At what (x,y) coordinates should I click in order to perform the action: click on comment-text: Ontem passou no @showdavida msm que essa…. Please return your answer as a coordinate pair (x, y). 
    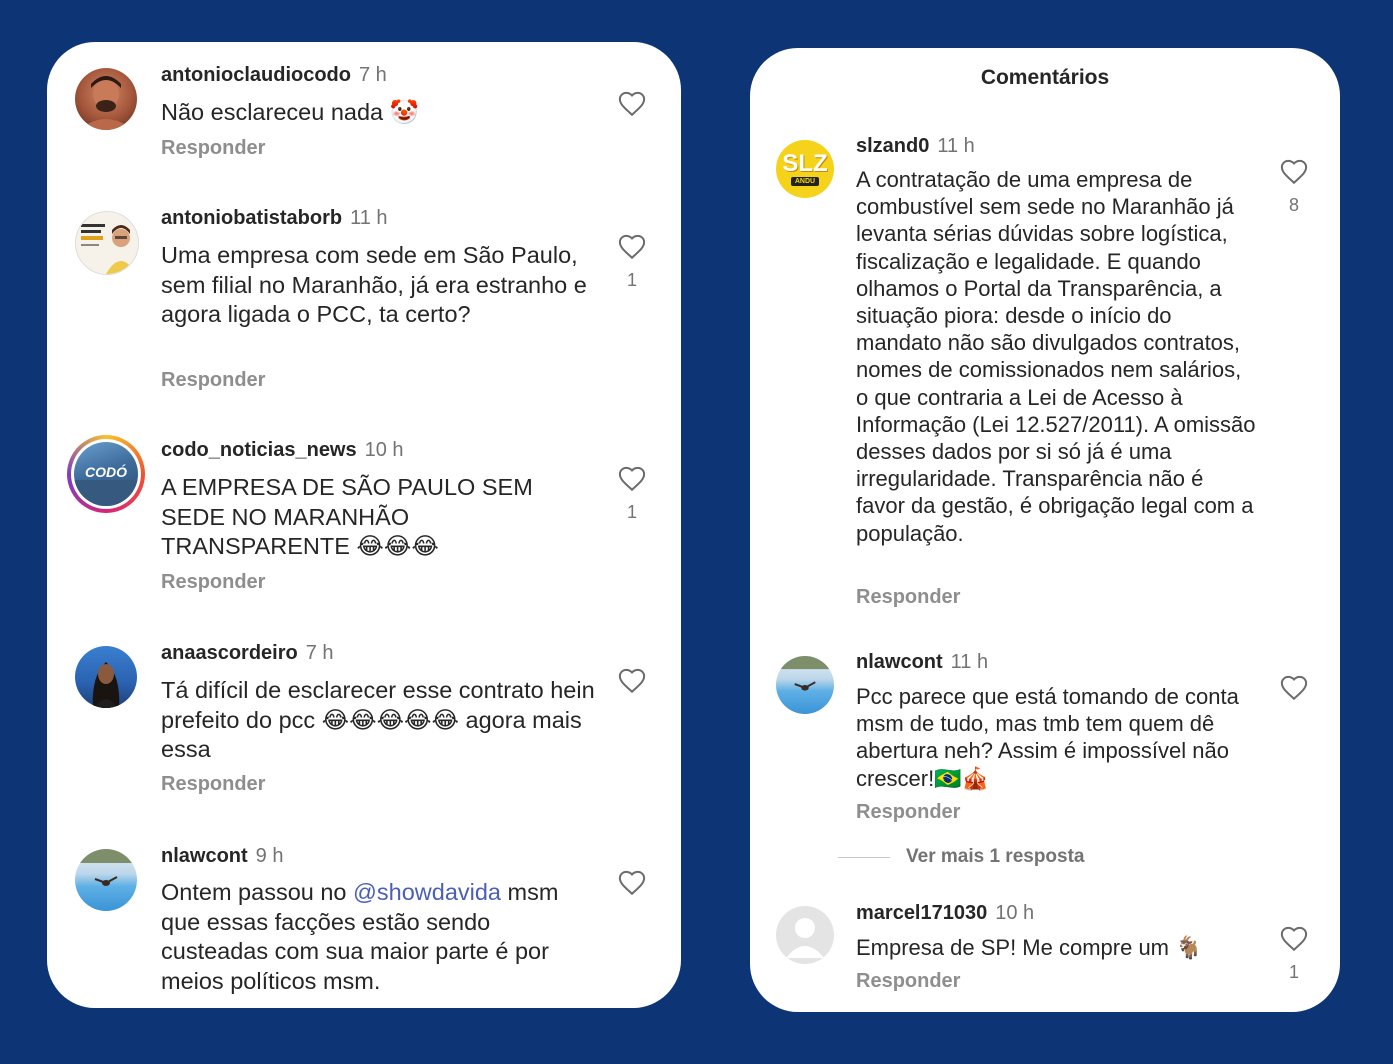
    Looking at the image, I should click on (360, 936).